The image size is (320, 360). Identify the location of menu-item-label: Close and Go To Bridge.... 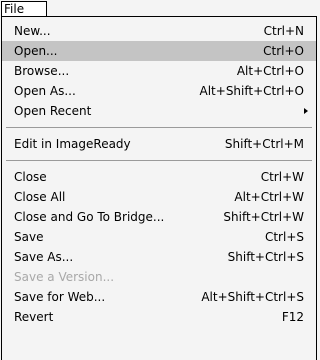
(89, 217).